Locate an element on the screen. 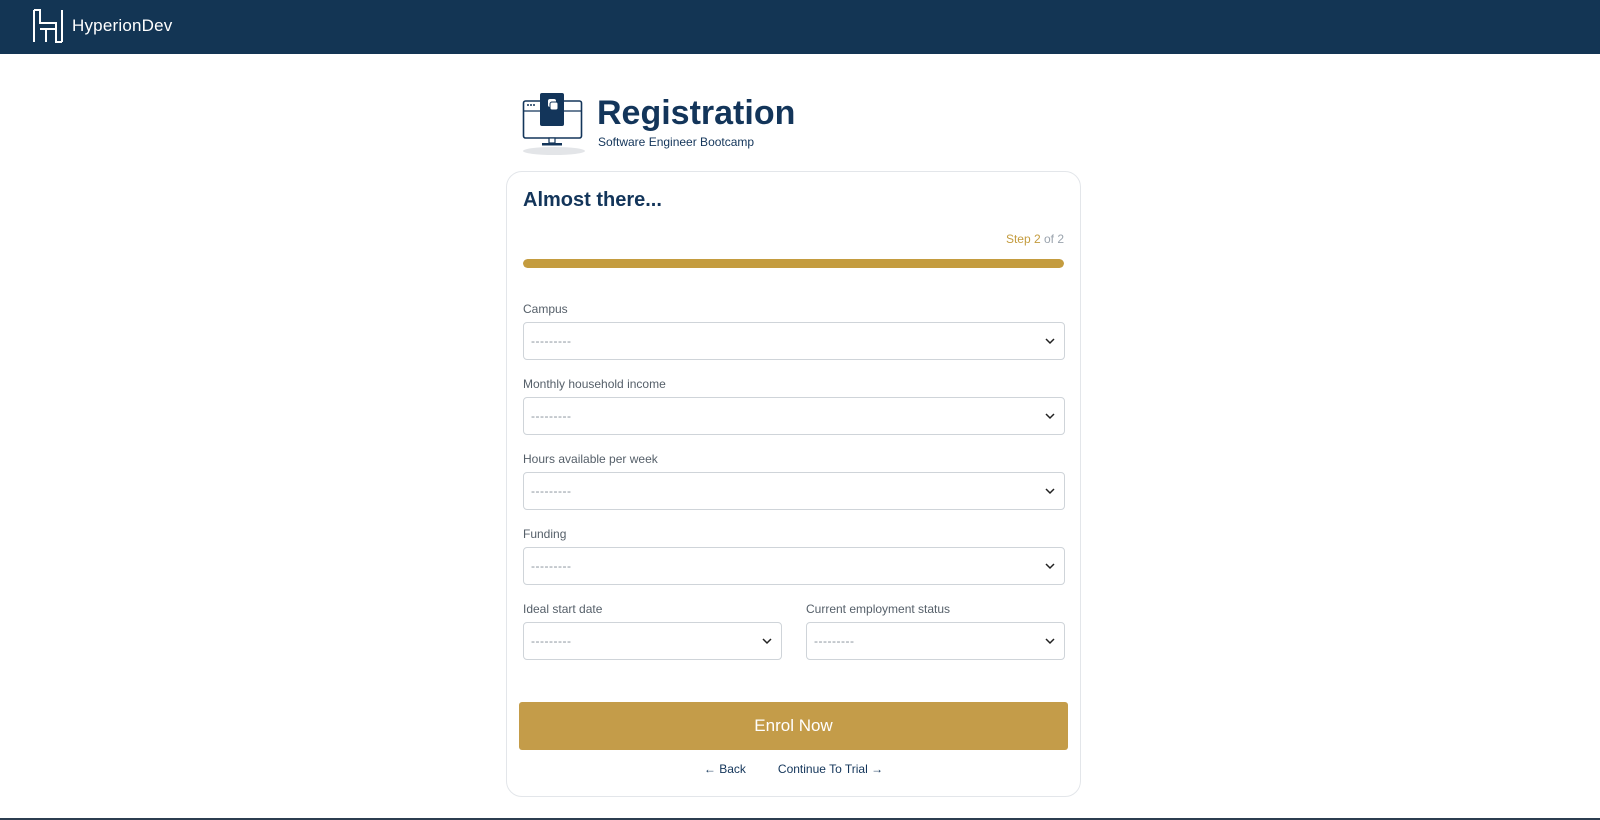 The image size is (1600, 820). progress-fill is located at coordinates (793, 263).